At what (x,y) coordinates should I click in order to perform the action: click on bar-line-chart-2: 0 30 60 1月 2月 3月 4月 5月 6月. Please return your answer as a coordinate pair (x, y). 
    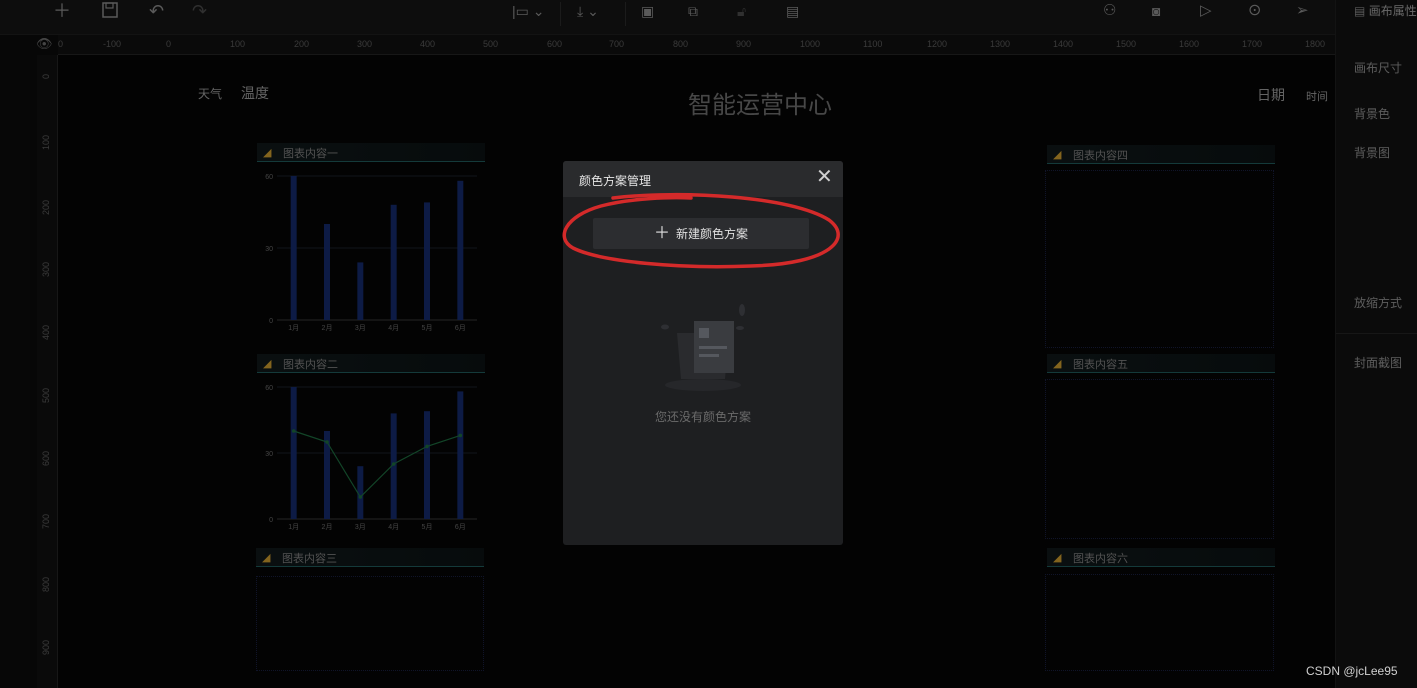
    Looking at the image, I should click on (370, 457).